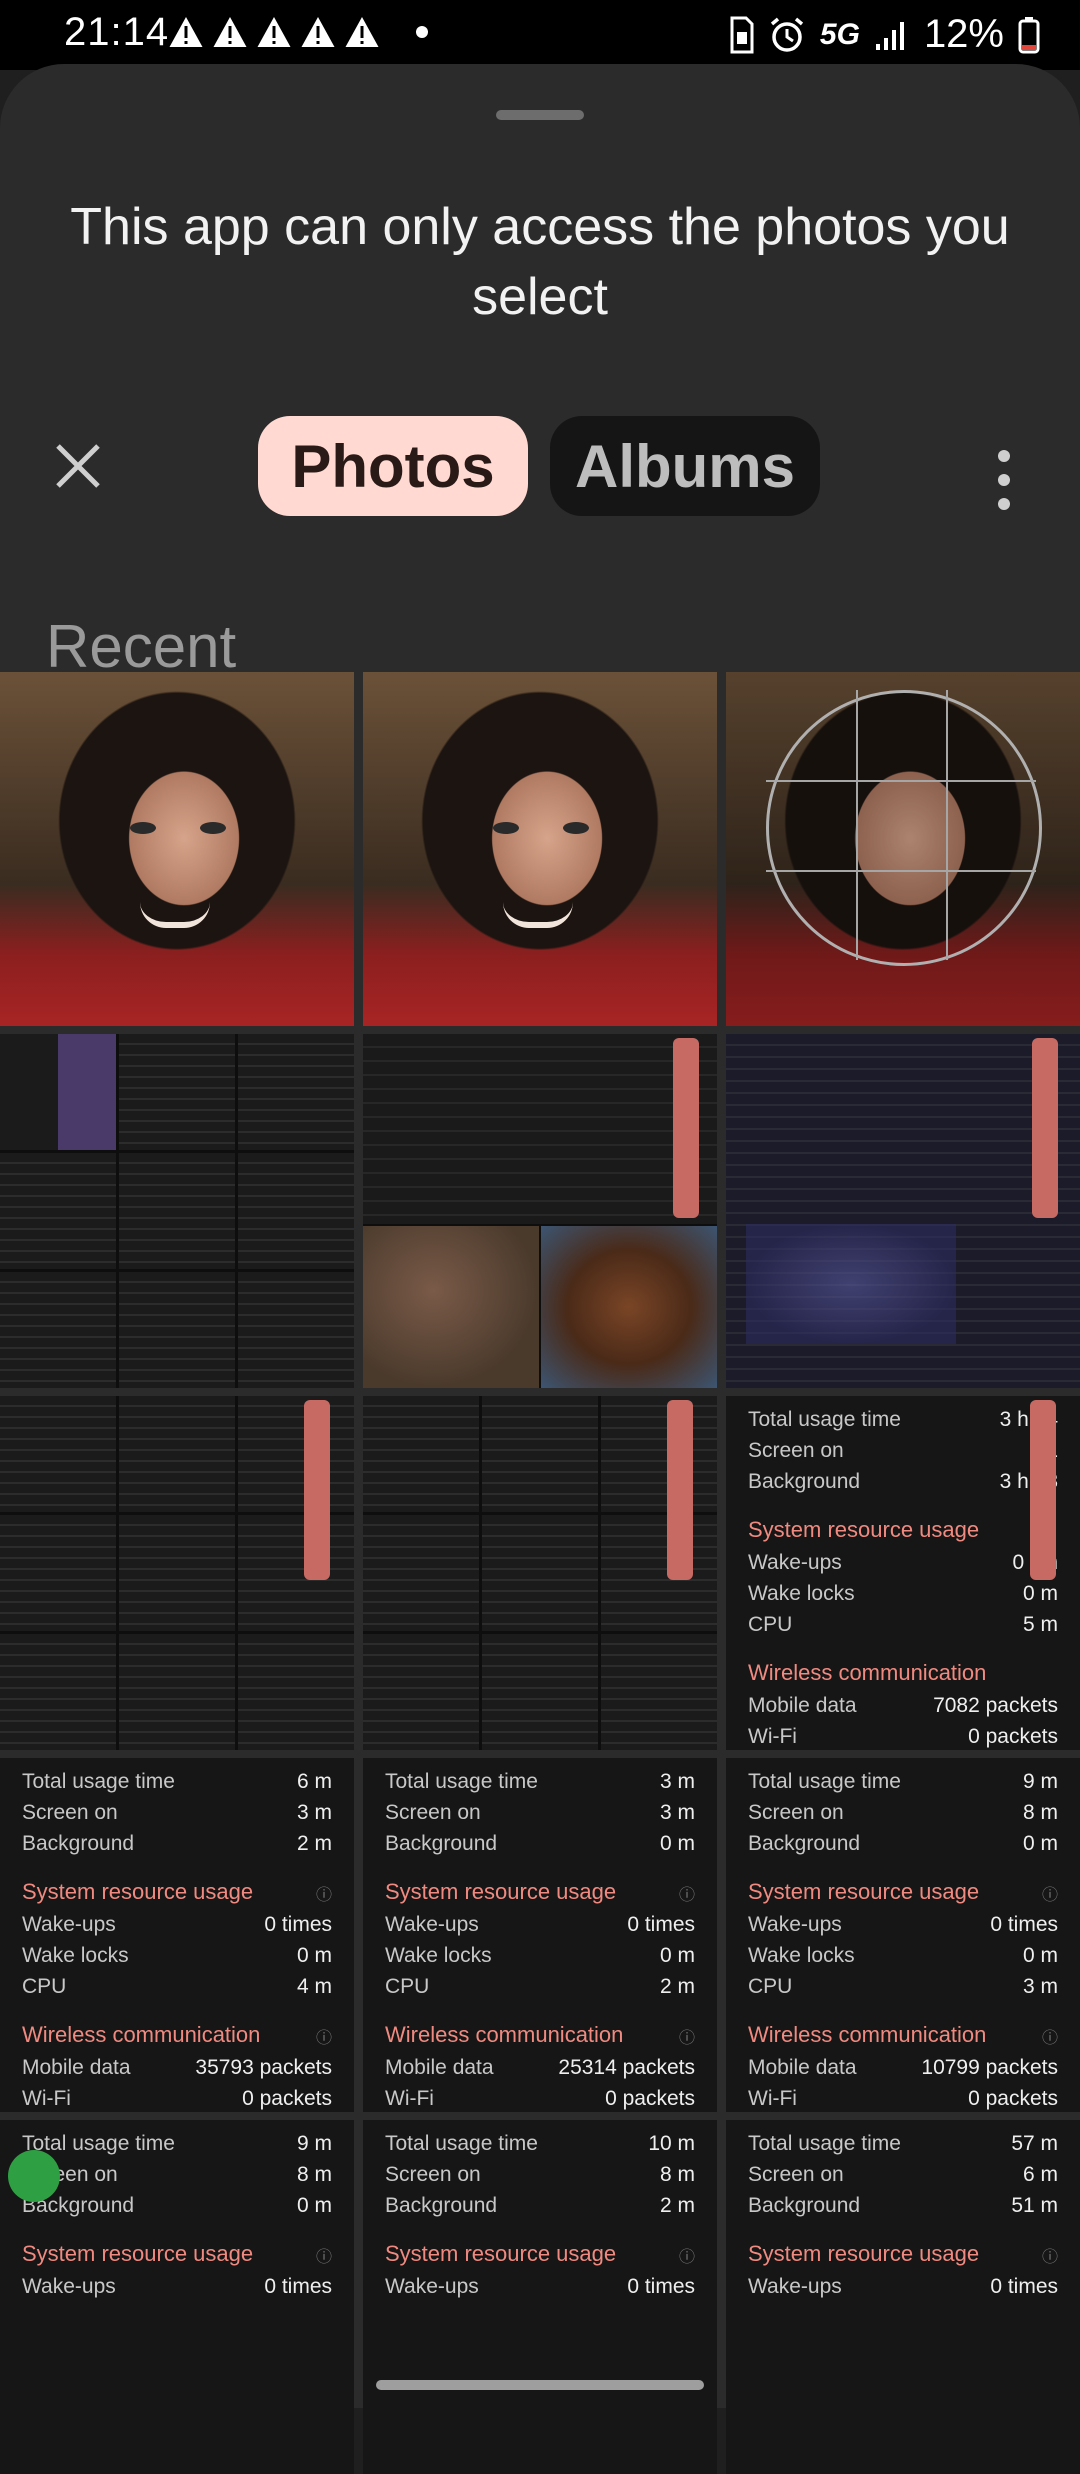 This screenshot has height=2474, width=1080. What do you see at coordinates (46, 2098) in the screenshot?
I see `stat-label: Wi-Fi` at bounding box center [46, 2098].